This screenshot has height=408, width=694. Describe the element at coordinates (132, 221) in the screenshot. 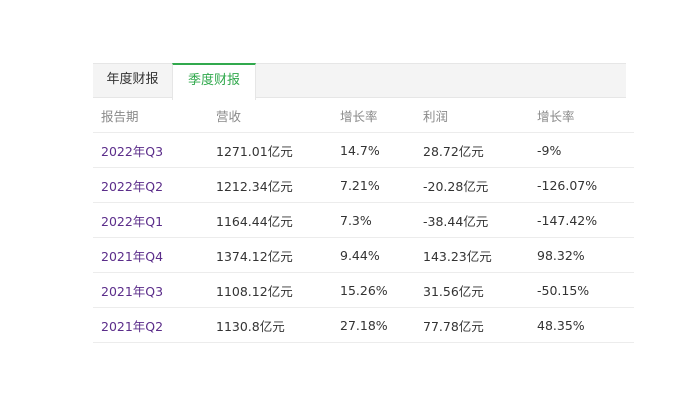

I see `period-link: 2022年Q1` at that location.